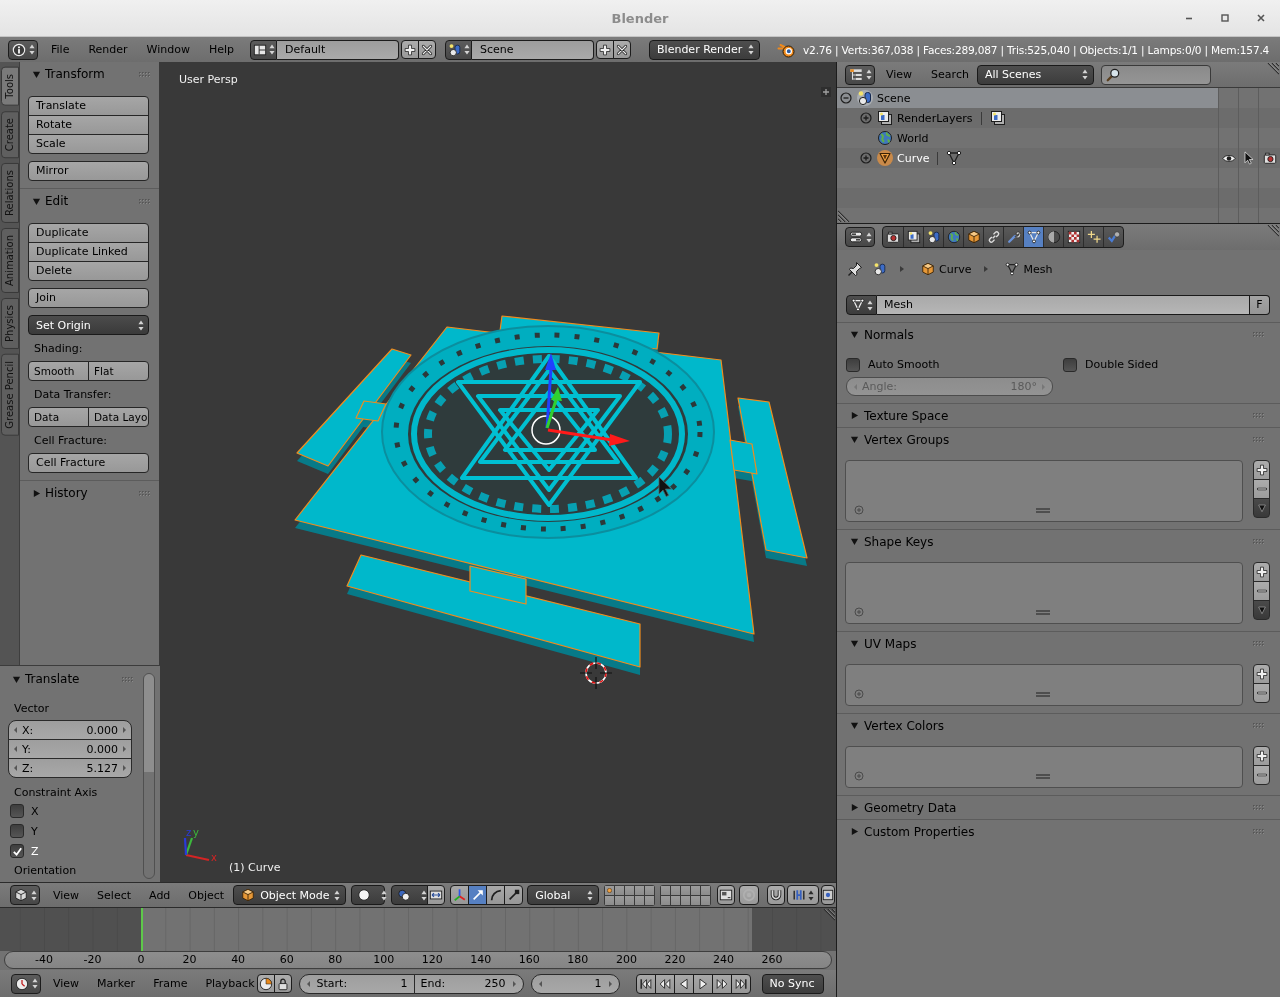 The width and height of the screenshot is (1280, 997). What do you see at coordinates (622, 49) in the screenshot?
I see `delete-button` at bounding box center [622, 49].